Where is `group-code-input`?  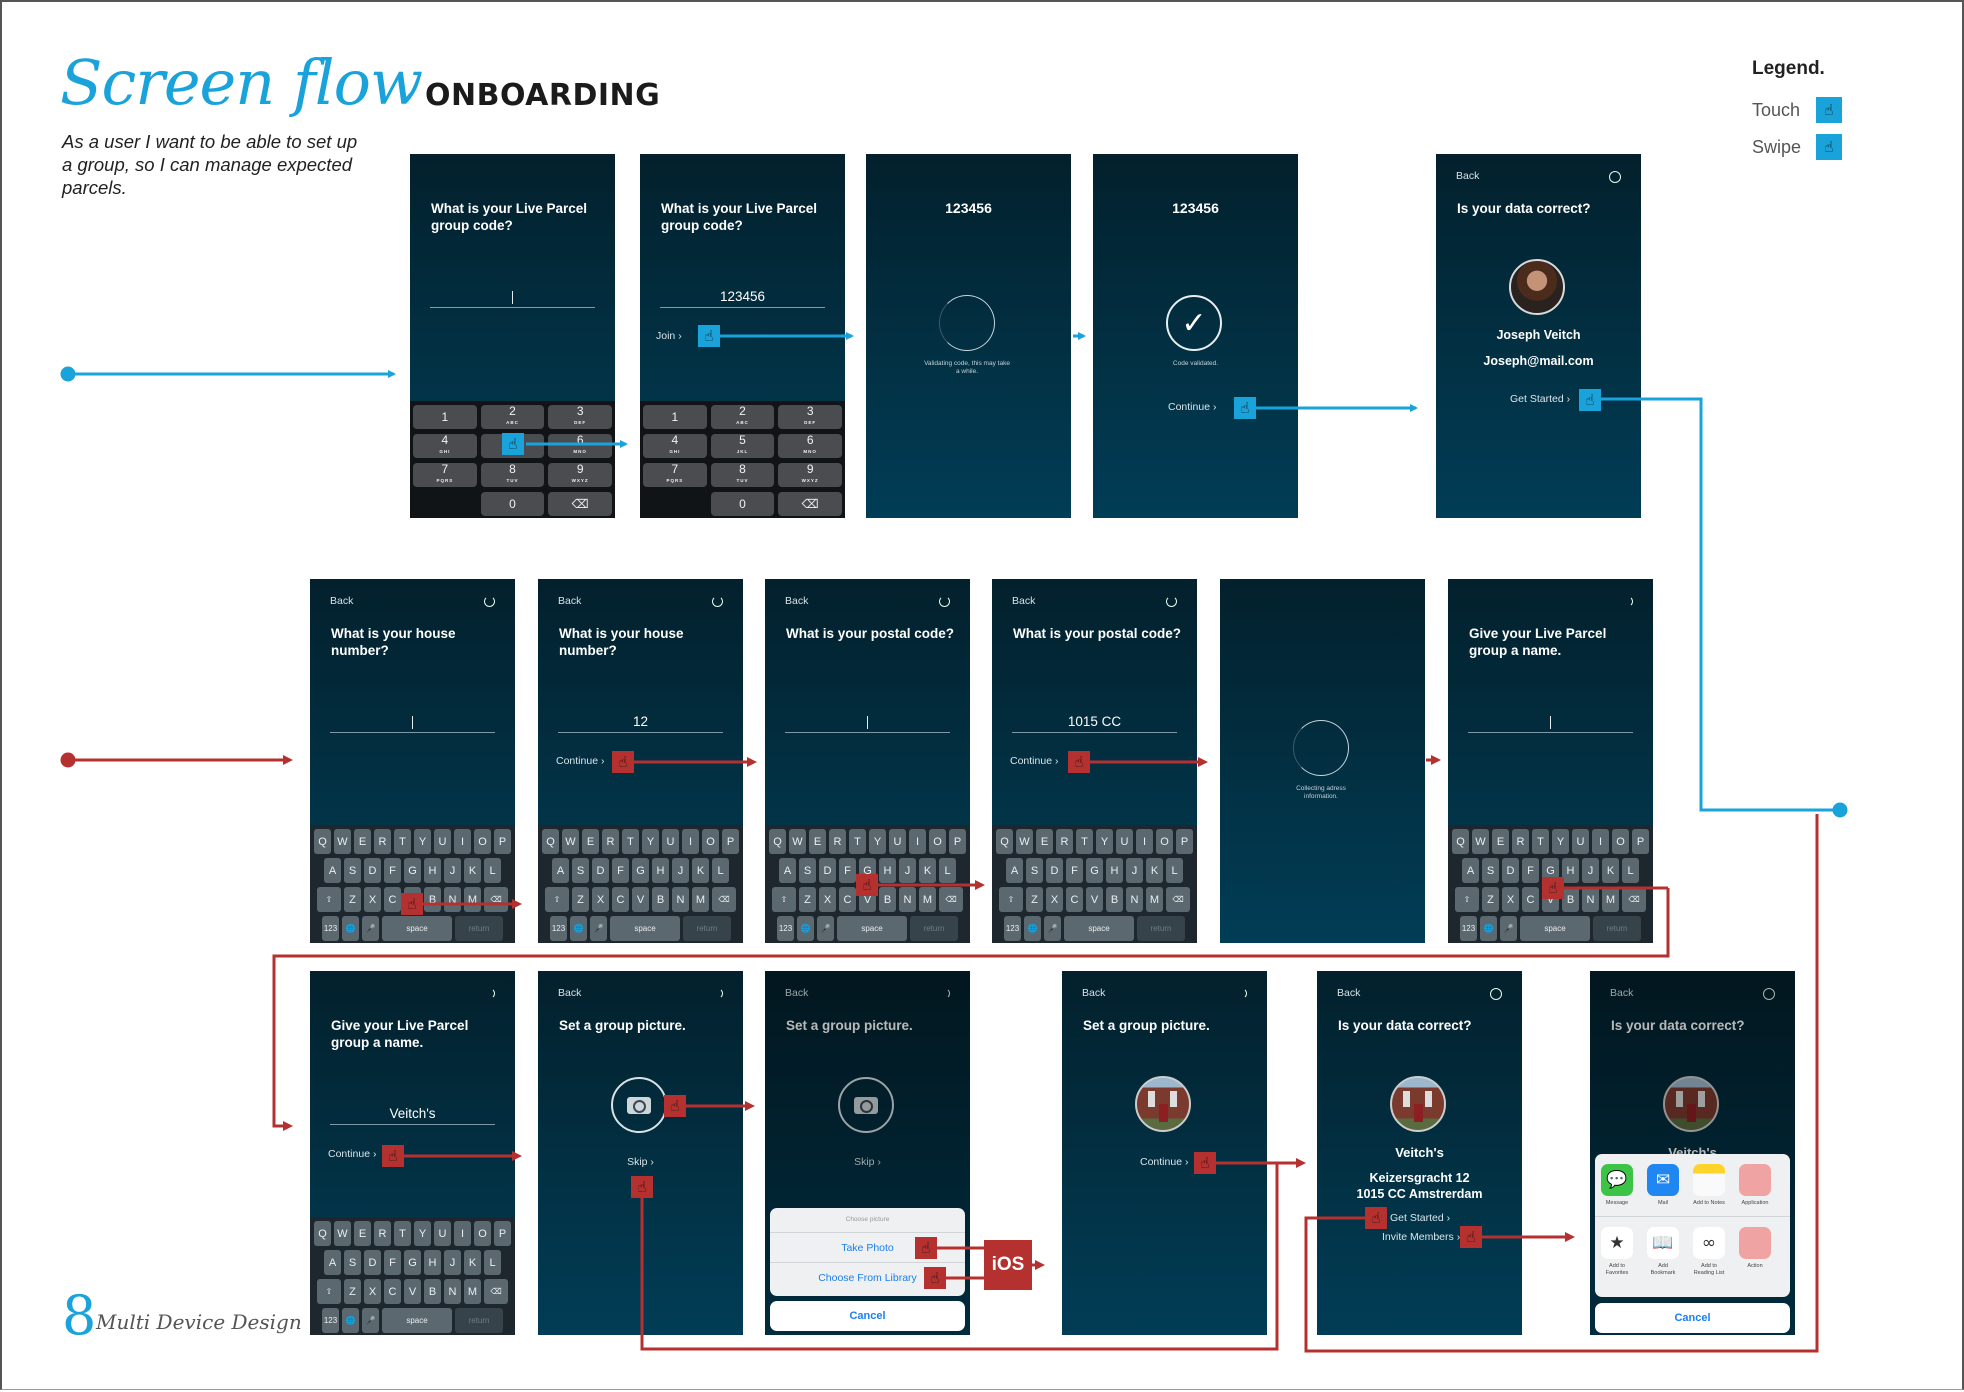
group-code-input is located at coordinates (512, 298).